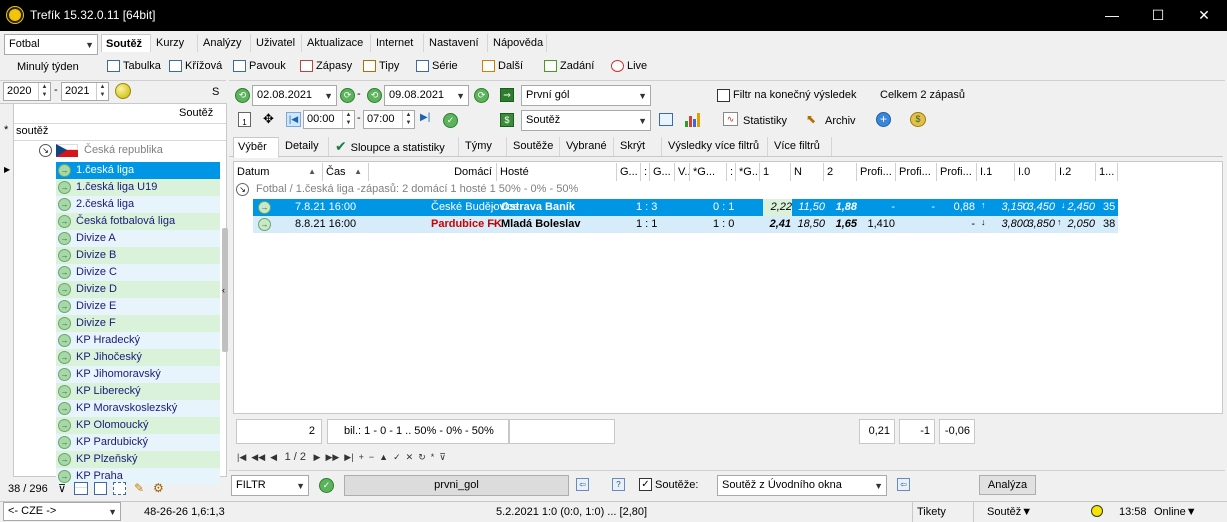 The width and height of the screenshot is (1227, 522). Describe the element at coordinates (332, 457) in the screenshot. I see `nav-next-page-icon: ▶▶` at that location.